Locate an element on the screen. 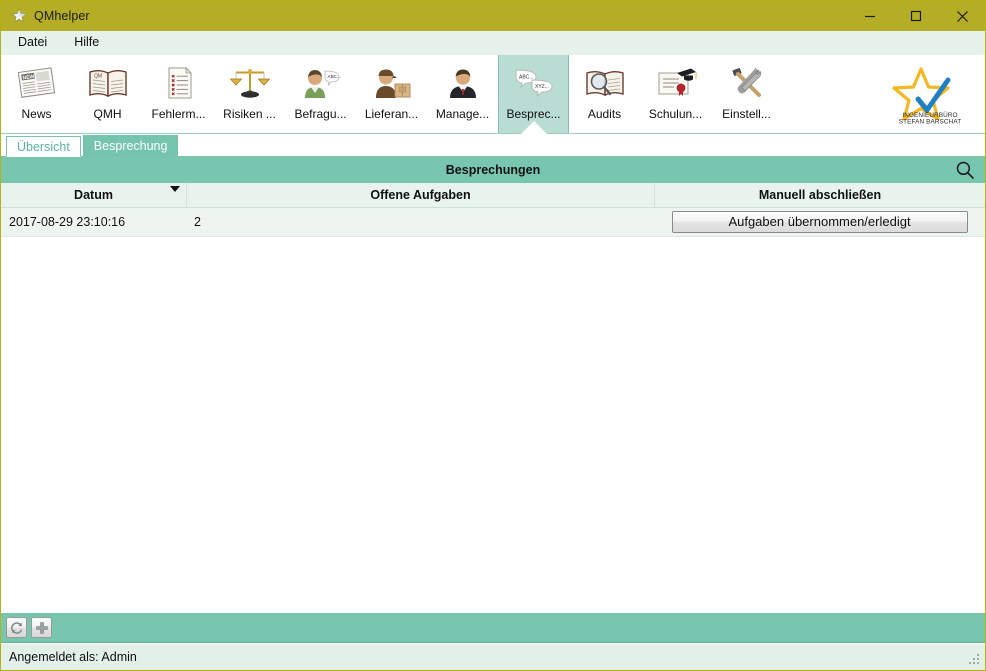 The height and width of the screenshot is (671, 986). resize-grip is located at coordinates (975, 660).